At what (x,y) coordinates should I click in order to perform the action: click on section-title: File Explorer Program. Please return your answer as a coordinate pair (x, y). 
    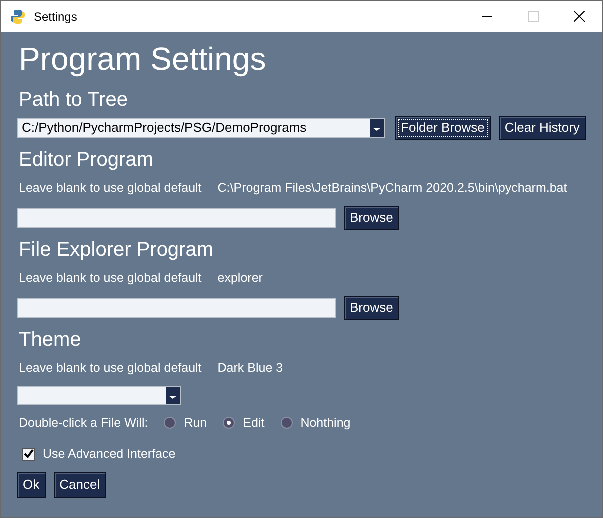
    Looking at the image, I should click on (117, 250).